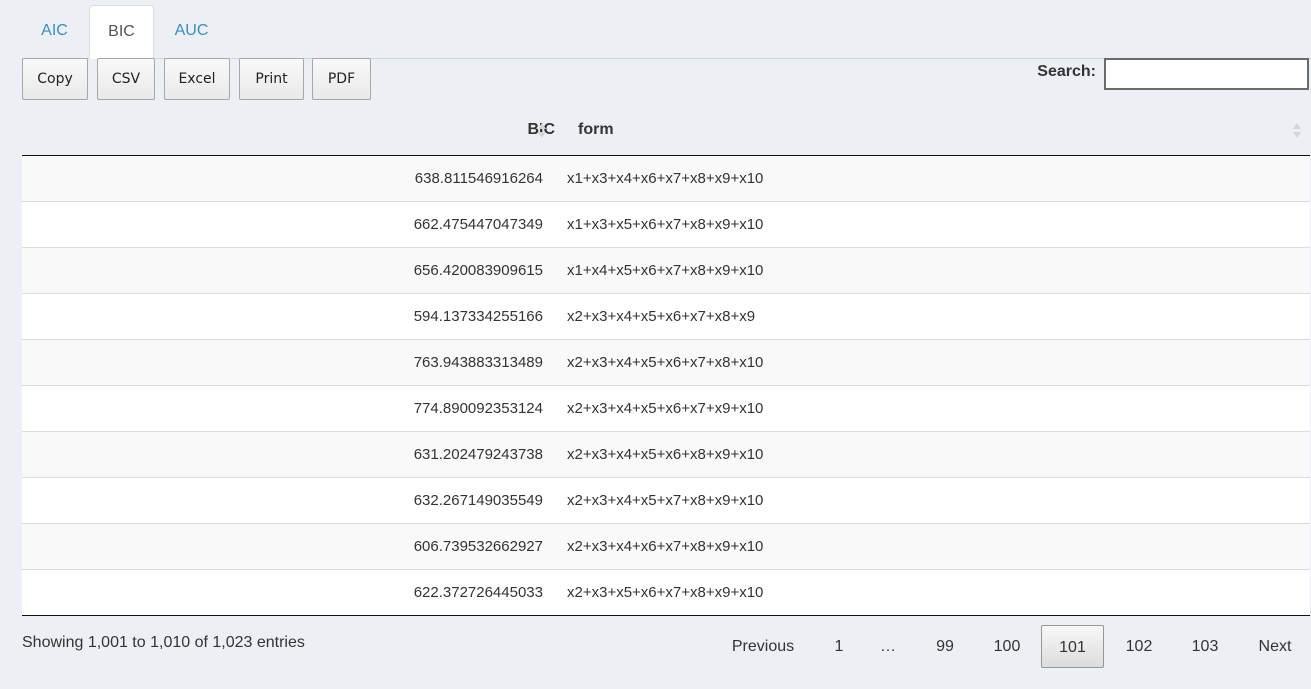  Describe the element at coordinates (1275, 646) in the screenshot. I see `next-page-button: Next` at that location.